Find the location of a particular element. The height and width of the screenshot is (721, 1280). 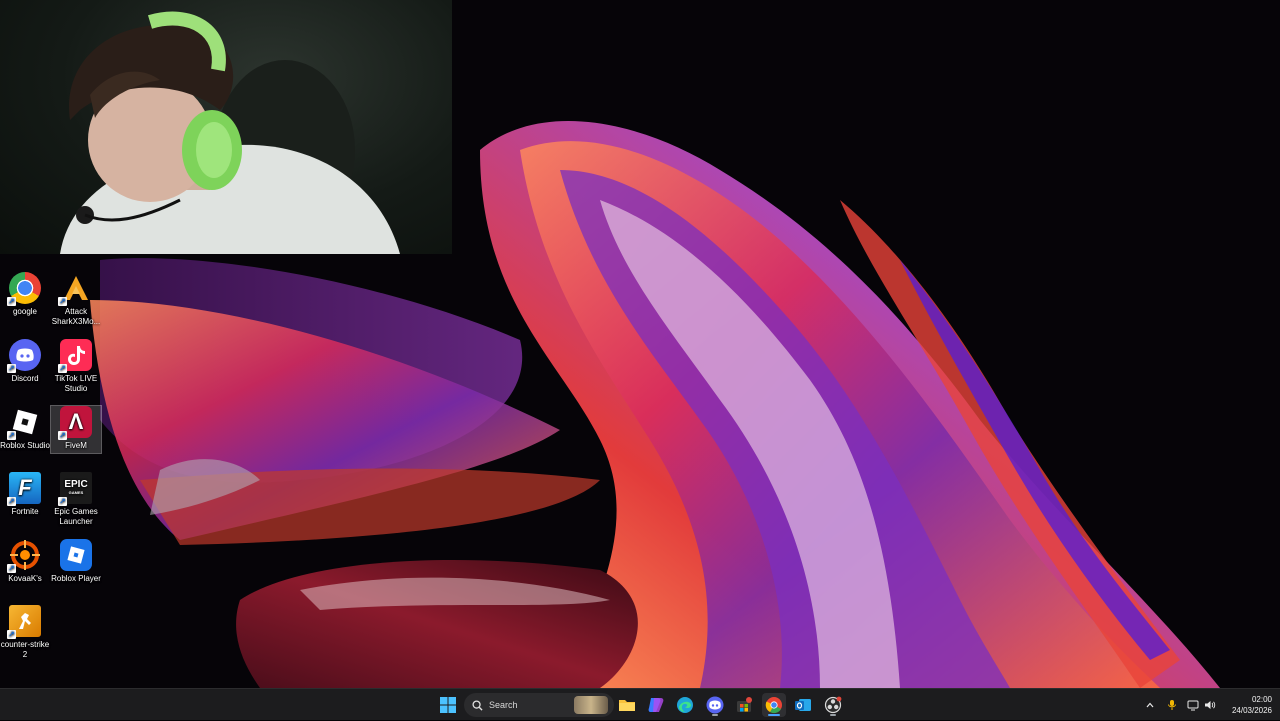

desktop-icon-discord: ↗ Discord is located at coordinates (25, 361).